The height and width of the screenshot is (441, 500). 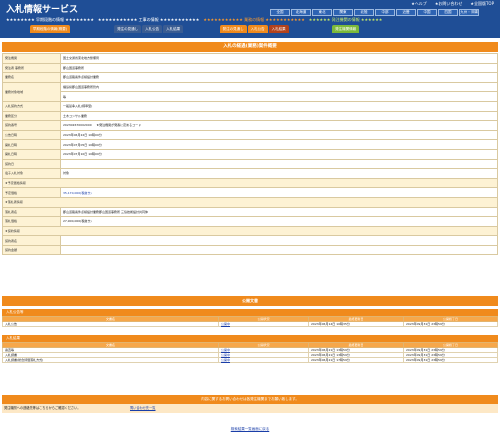 What do you see at coordinates (128, 29) in the screenshot?
I see `tab-construction-forecast: 発注の見通し` at bounding box center [128, 29].